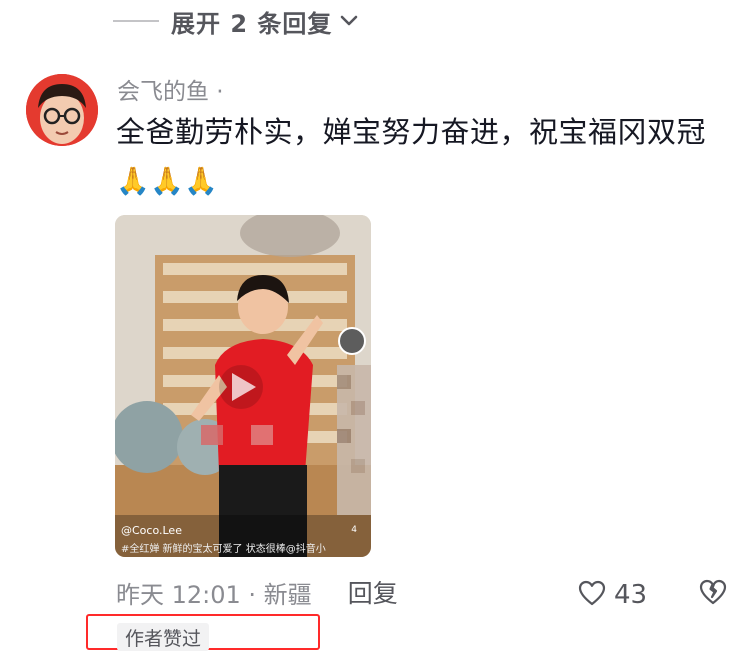 The height and width of the screenshot is (653, 747). What do you see at coordinates (349, 21) in the screenshot?
I see `chevron-down-icon` at bounding box center [349, 21].